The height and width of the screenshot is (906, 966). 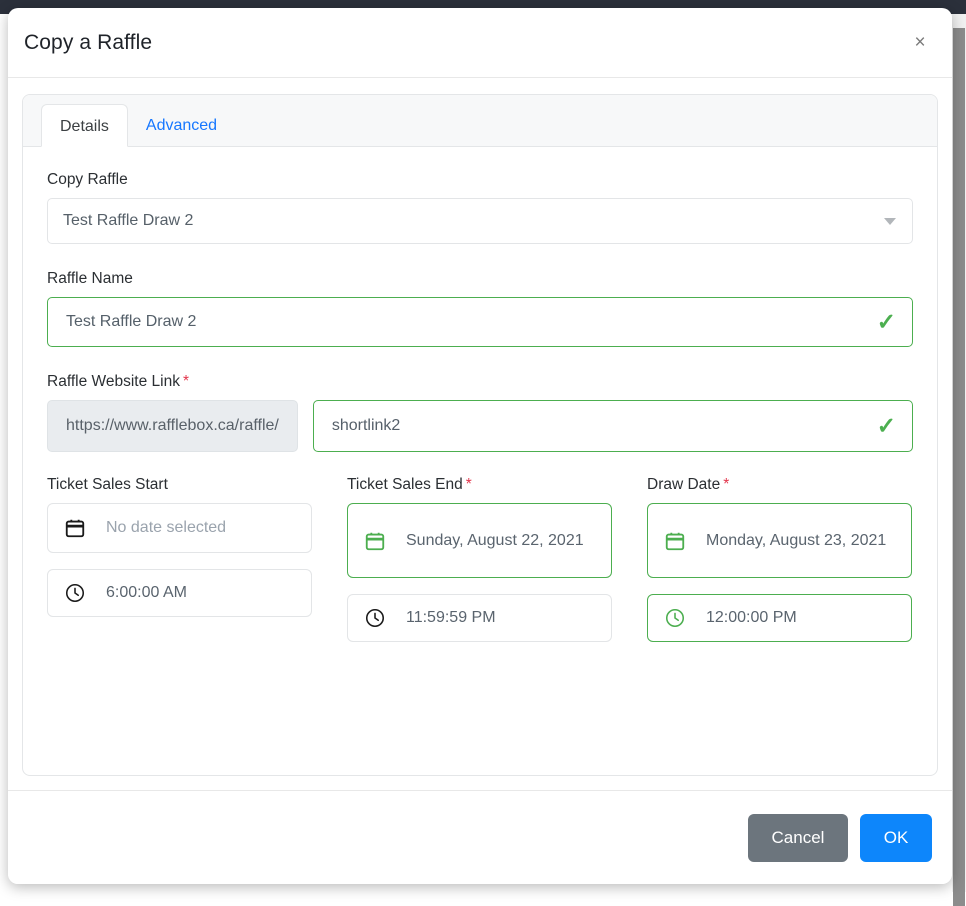 What do you see at coordinates (480, 43) in the screenshot?
I see `dialog-header: Copy a Raffle ×` at bounding box center [480, 43].